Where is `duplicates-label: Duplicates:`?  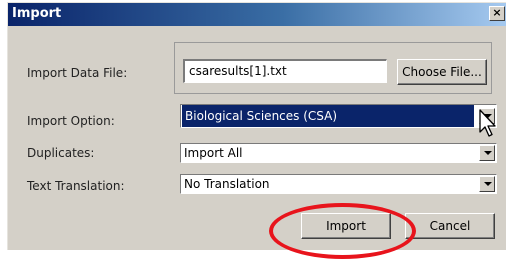 duplicates-label: Duplicates: is located at coordinates (61, 153).